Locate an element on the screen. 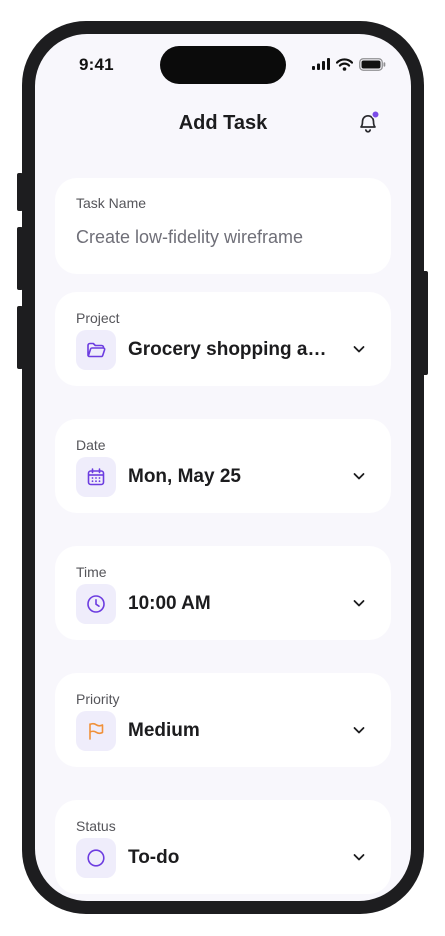 The image size is (445, 936). status-icons is located at coordinates (349, 64).